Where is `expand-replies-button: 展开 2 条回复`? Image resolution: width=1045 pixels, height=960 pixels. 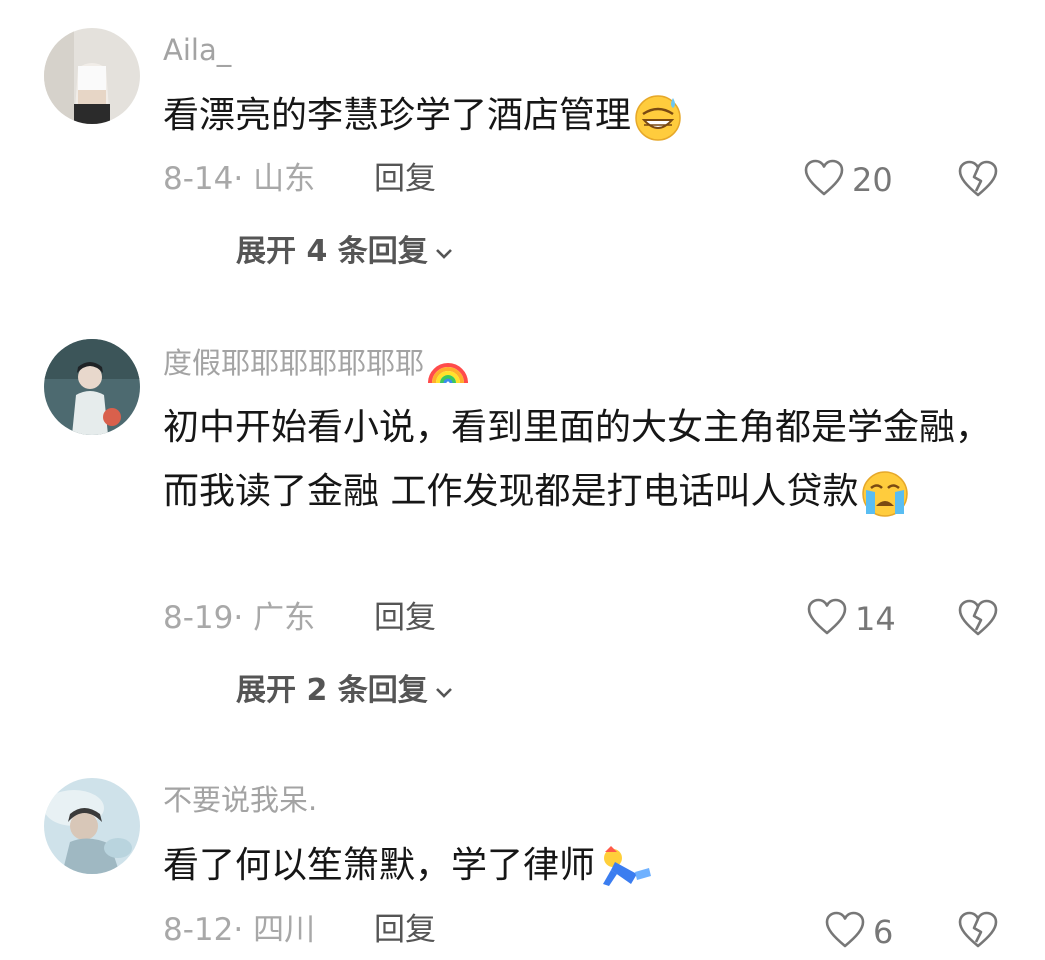
expand-replies-button: 展开 2 条回复 is located at coordinates (345, 691).